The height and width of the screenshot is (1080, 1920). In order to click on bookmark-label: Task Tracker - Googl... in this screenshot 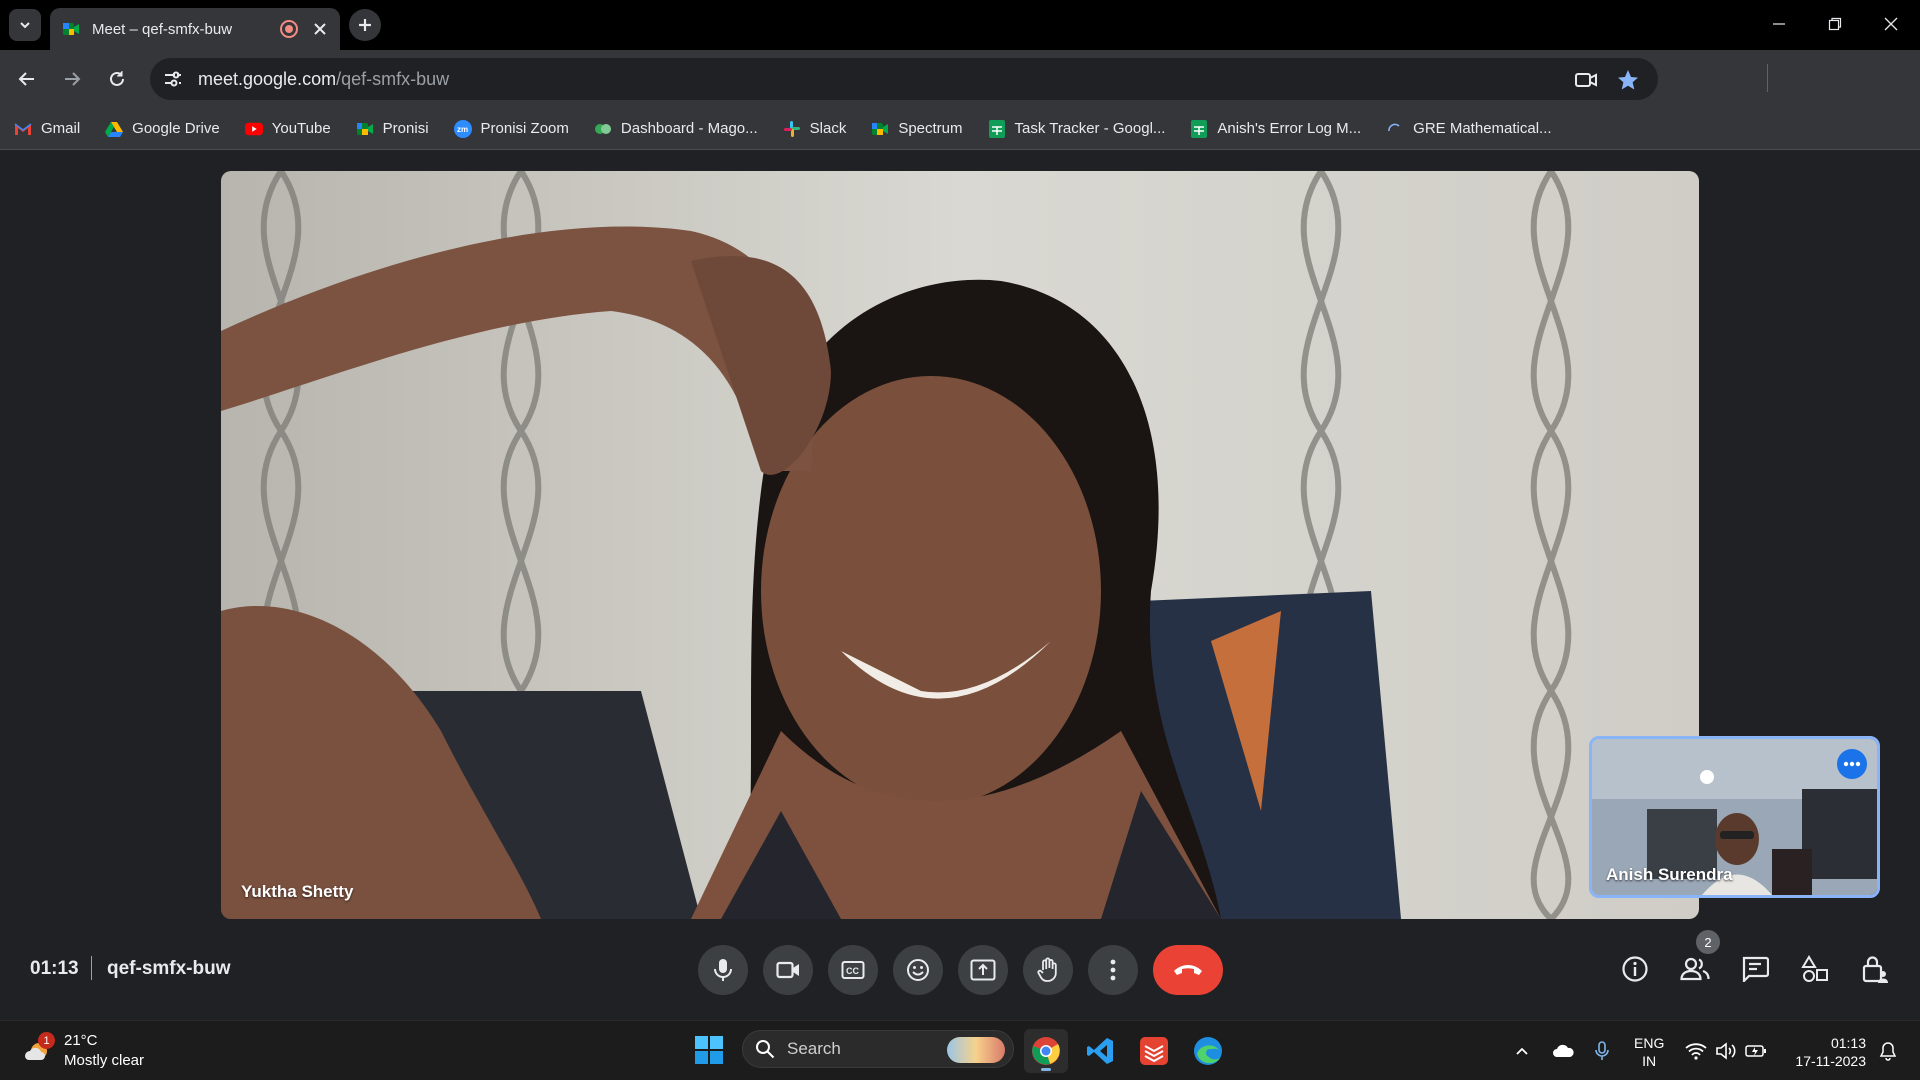, I will do `click(1090, 128)`.